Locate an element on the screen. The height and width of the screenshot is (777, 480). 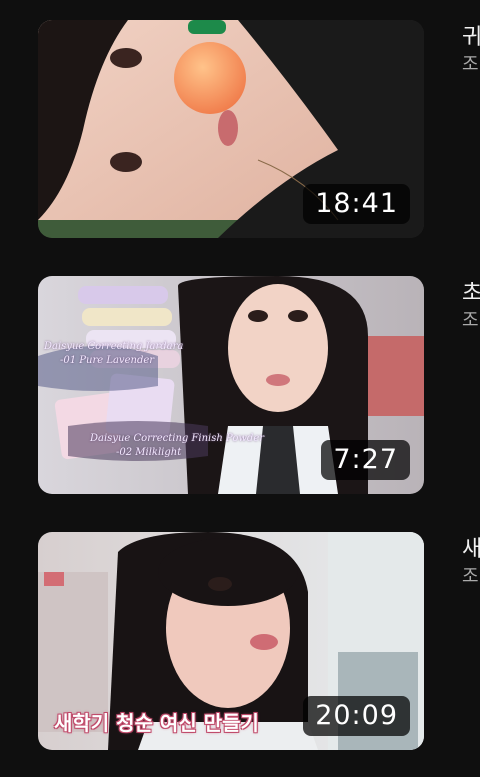
video-duration: 20:09 is located at coordinates (356, 716).